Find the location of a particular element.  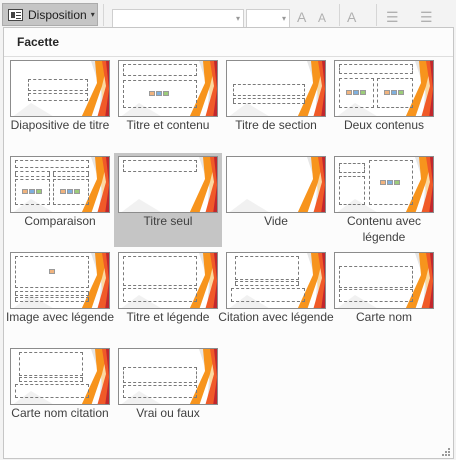

layout-tile: Titre et contenu is located at coordinates (168, 104).